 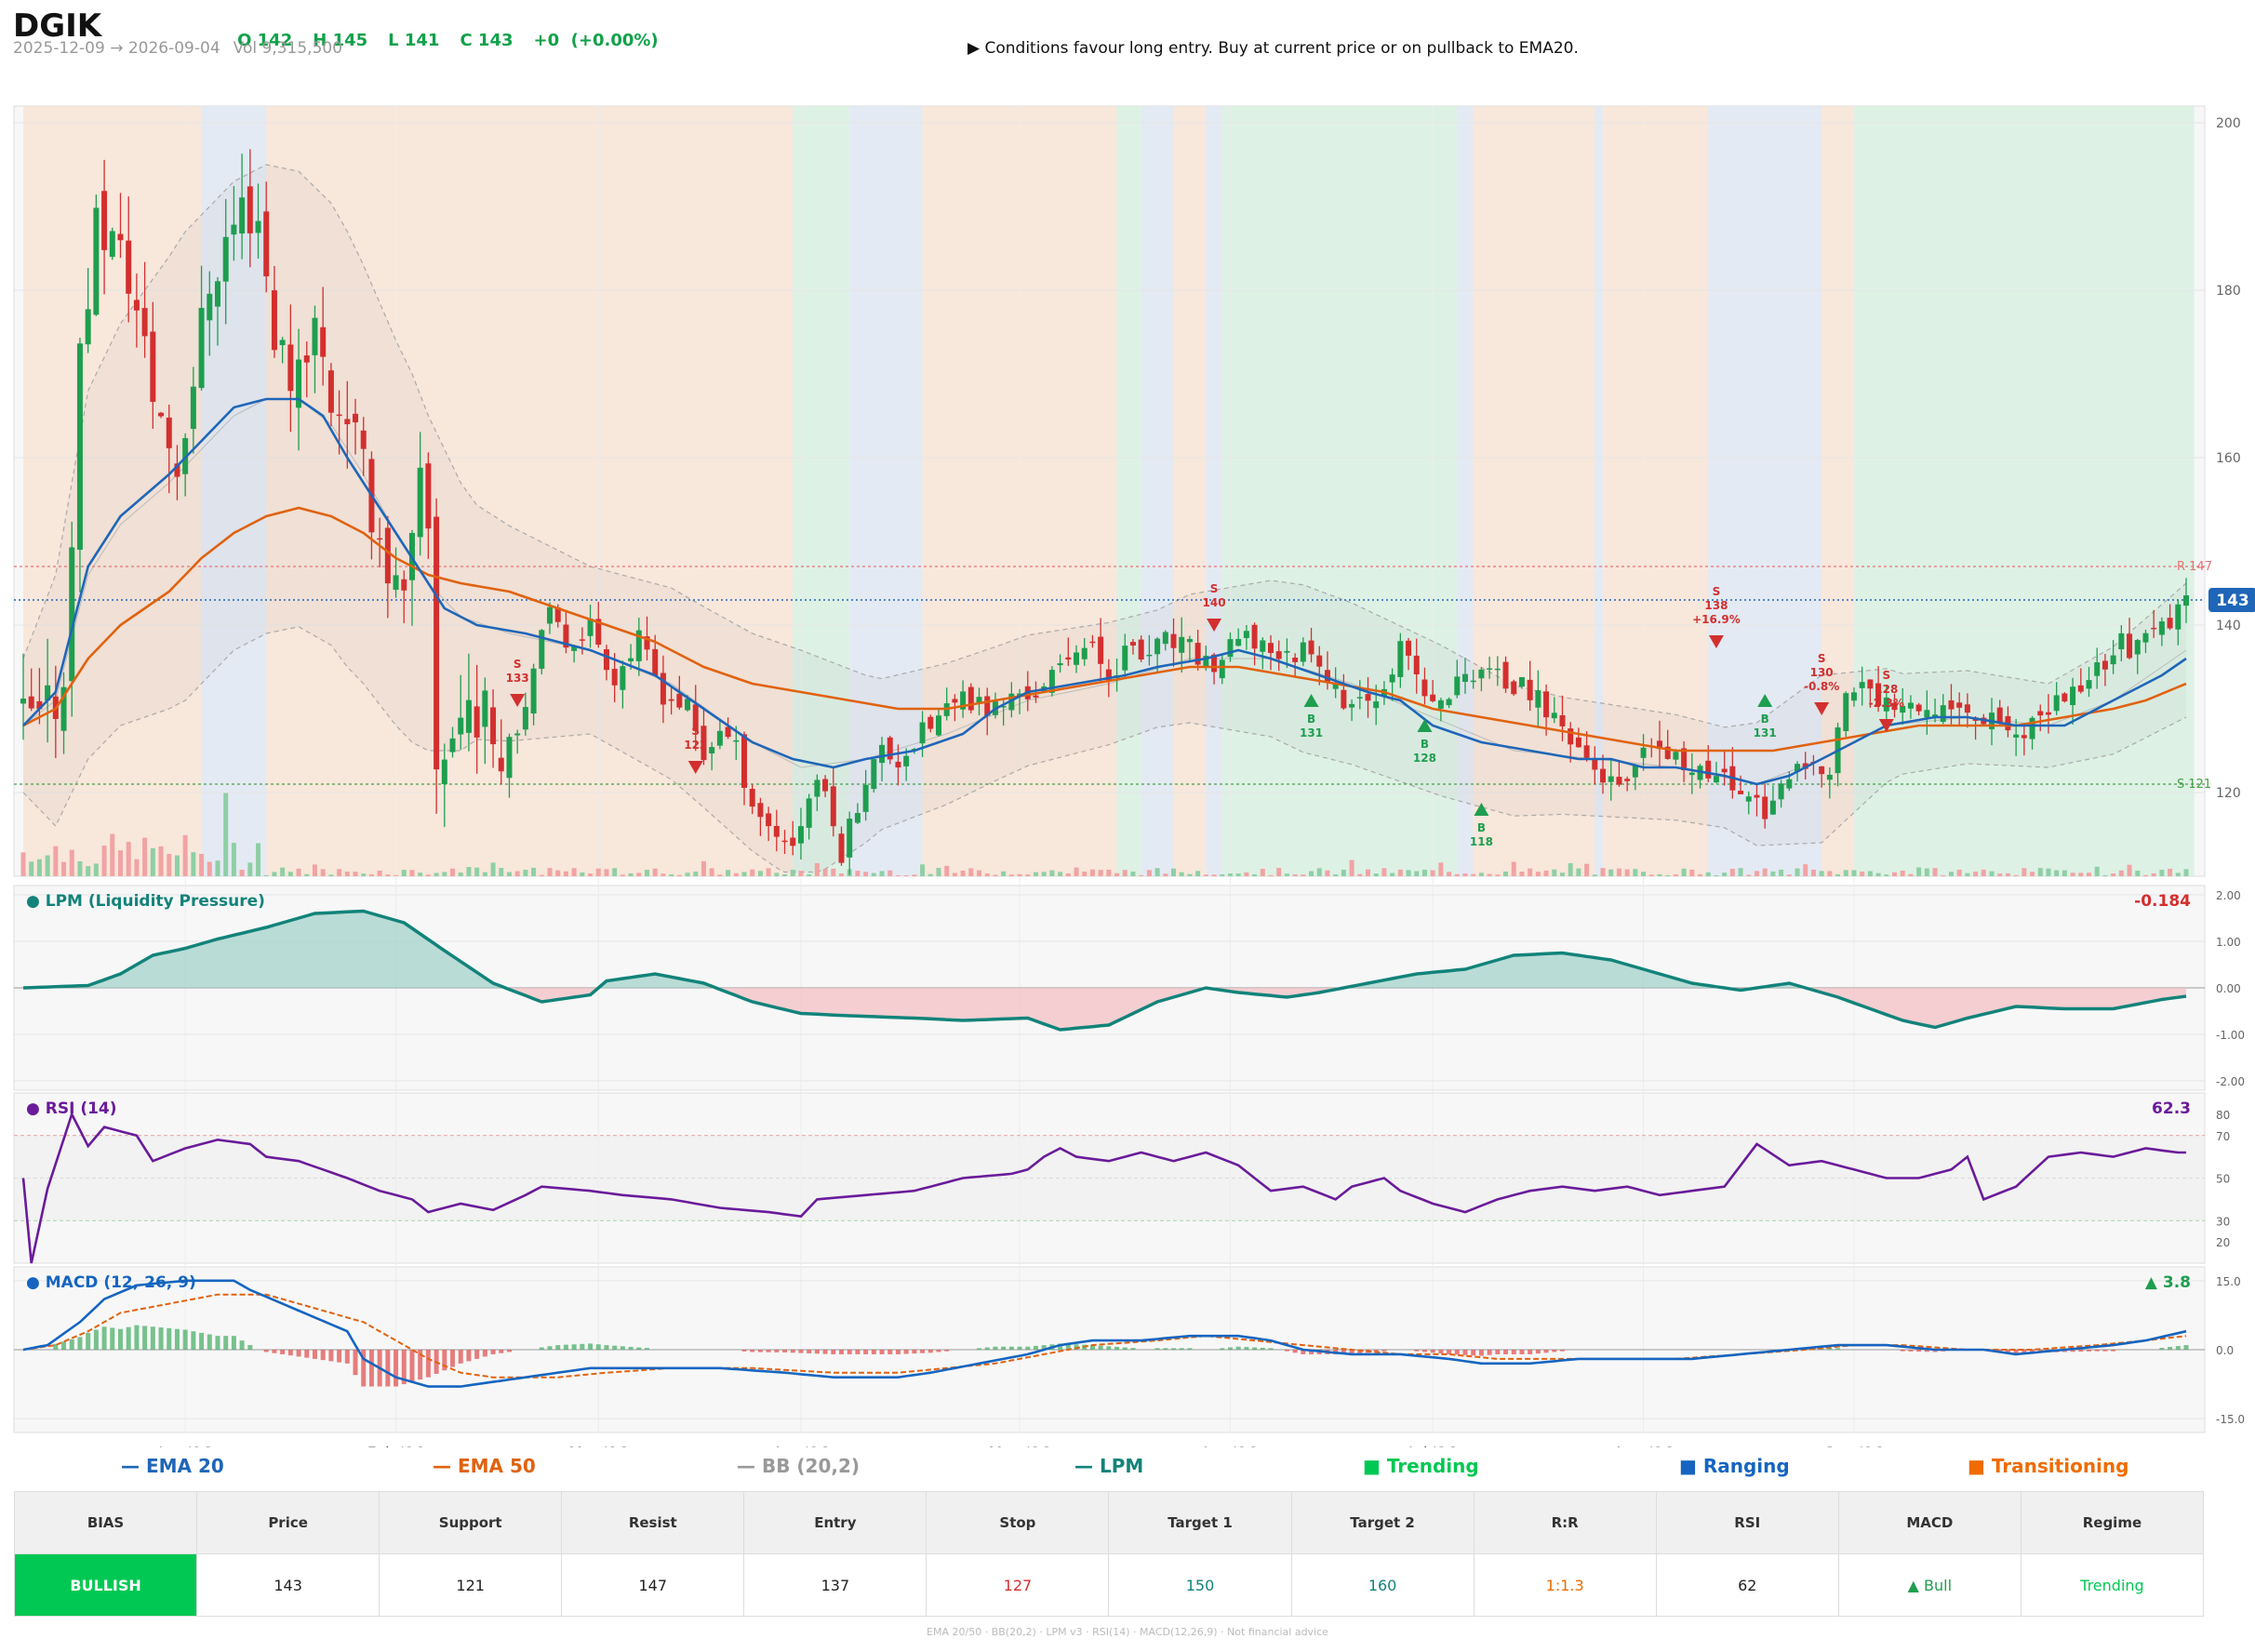 What do you see at coordinates (2228, 458) in the screenshot?
I see `price-tick-label: 160` at bounding box center [2228, 458].